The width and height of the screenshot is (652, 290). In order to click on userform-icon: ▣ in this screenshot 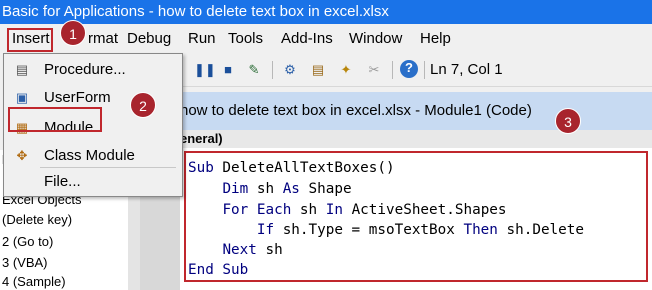, I will do `click(22, 97)`.